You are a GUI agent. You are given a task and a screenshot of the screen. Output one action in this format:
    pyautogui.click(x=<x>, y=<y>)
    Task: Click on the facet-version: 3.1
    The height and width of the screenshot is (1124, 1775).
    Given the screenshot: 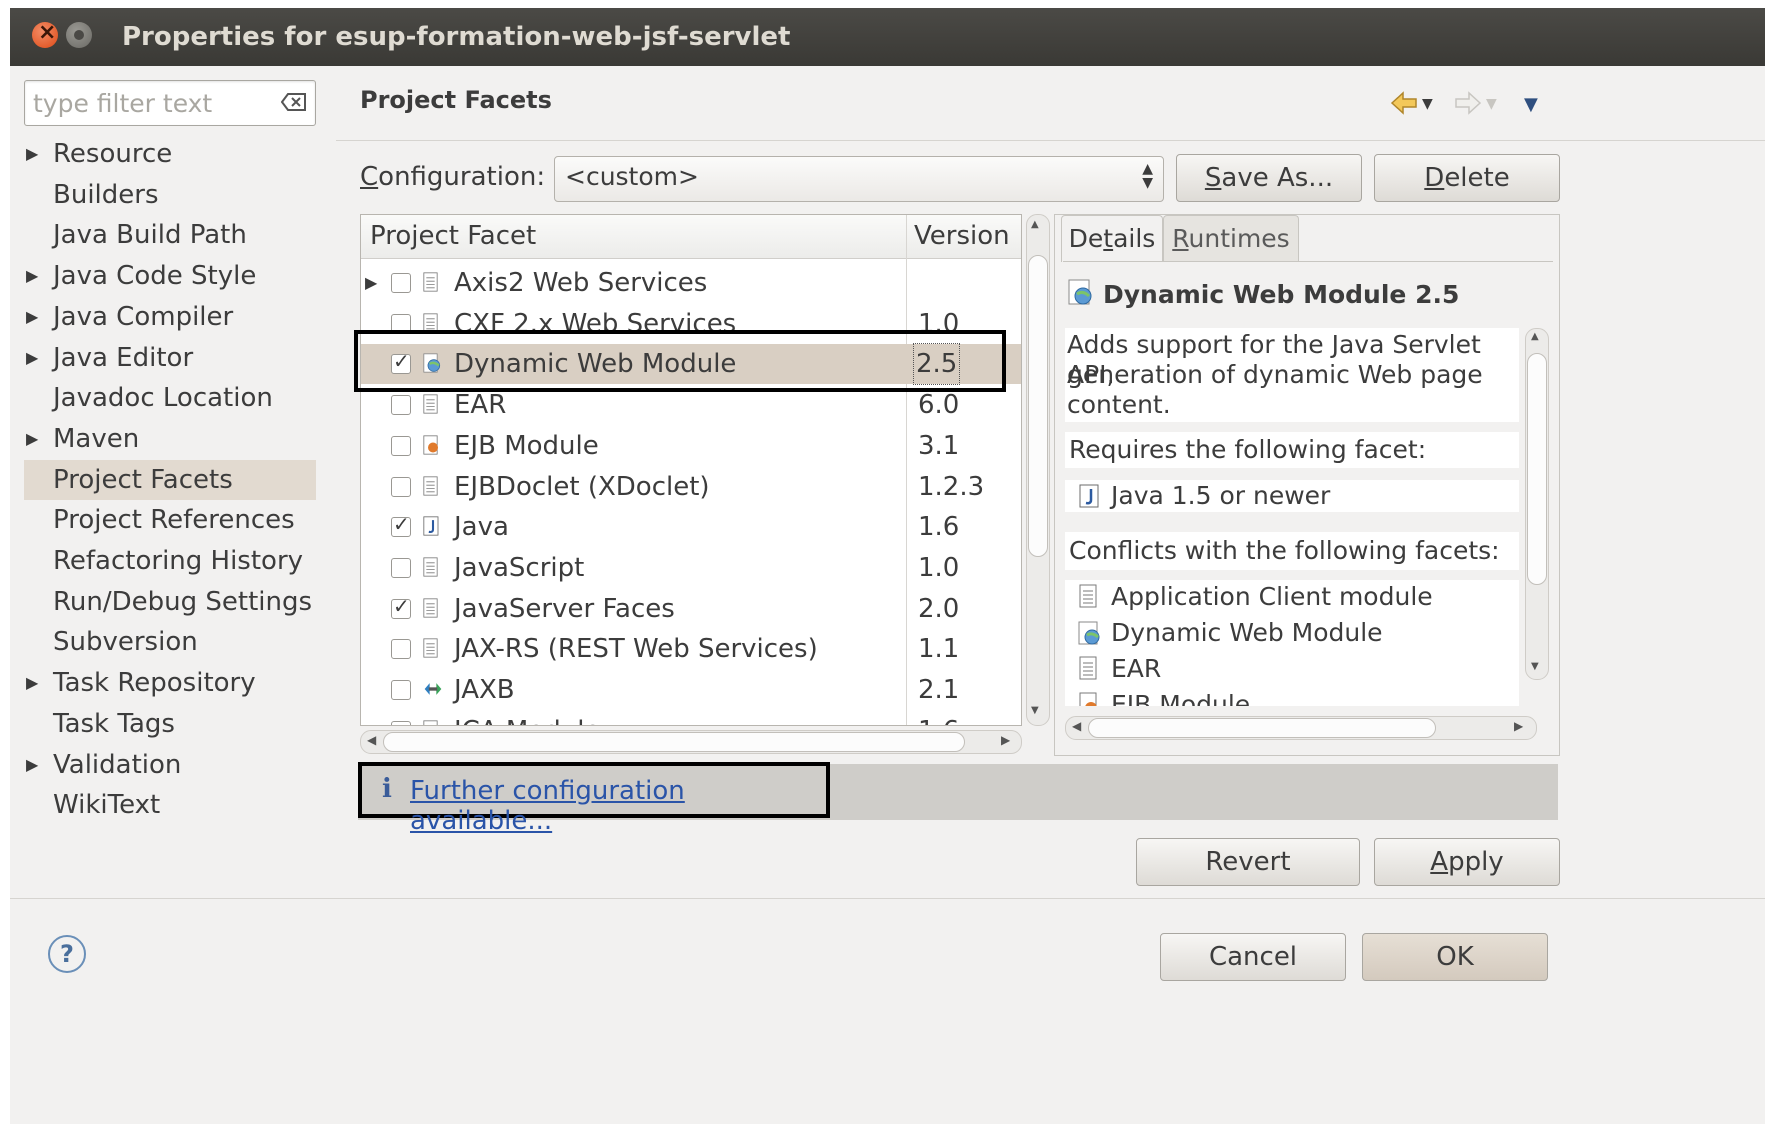 What is the action you would take?
    pyautogui.click(x=939, y=445)
    